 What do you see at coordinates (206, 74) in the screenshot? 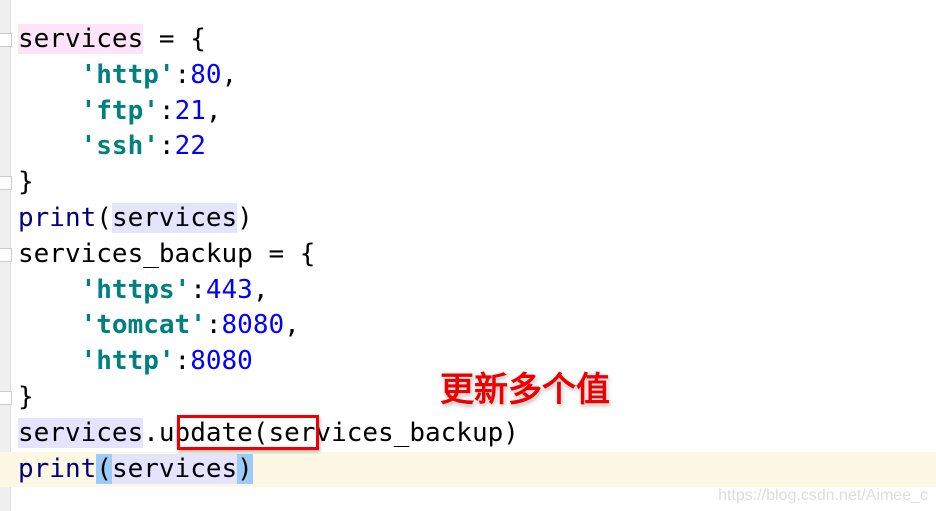
I see `code-token: 80` at bounding box center [206, 74].